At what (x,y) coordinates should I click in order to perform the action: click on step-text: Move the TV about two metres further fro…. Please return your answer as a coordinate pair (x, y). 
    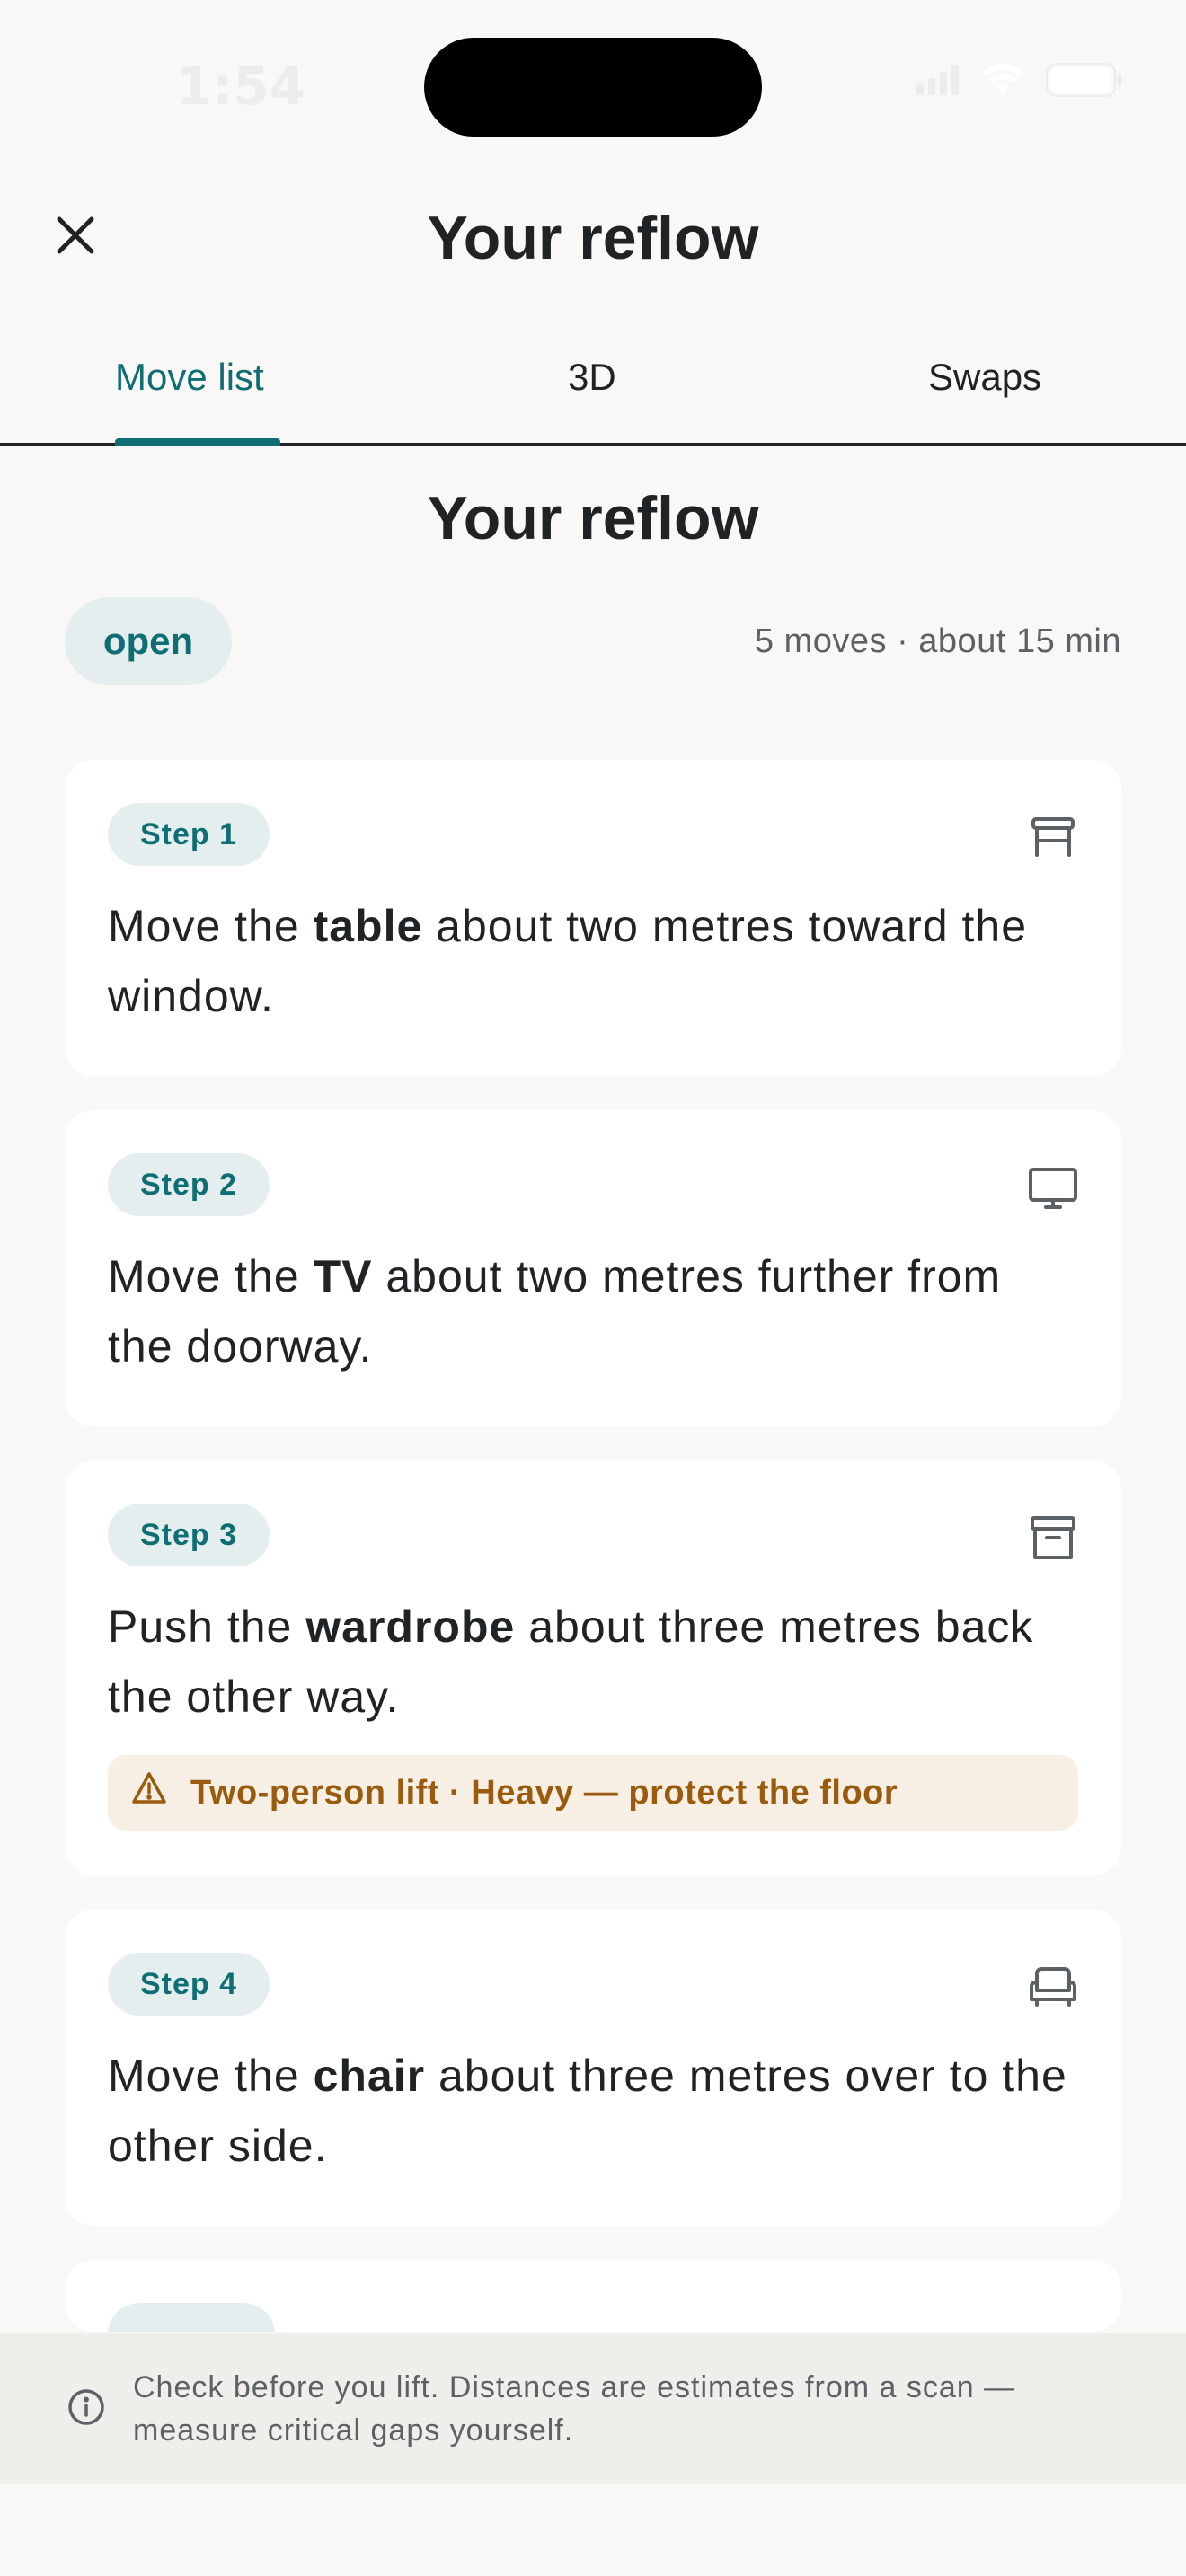
    Looking at the image, I should click on (555, 1311).